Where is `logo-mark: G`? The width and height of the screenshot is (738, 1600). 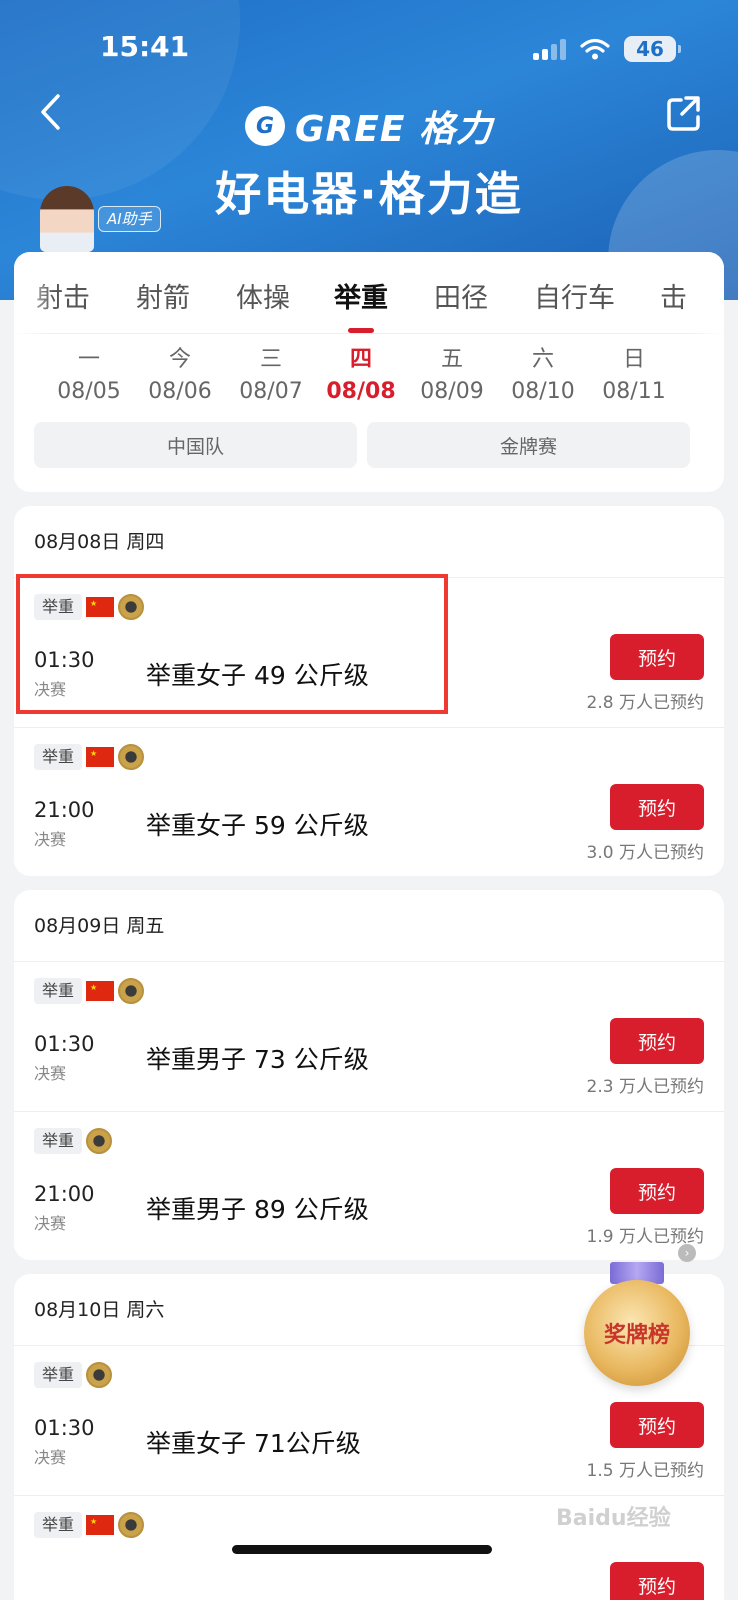
logo-mark: G is located at coordinates (265, 126).